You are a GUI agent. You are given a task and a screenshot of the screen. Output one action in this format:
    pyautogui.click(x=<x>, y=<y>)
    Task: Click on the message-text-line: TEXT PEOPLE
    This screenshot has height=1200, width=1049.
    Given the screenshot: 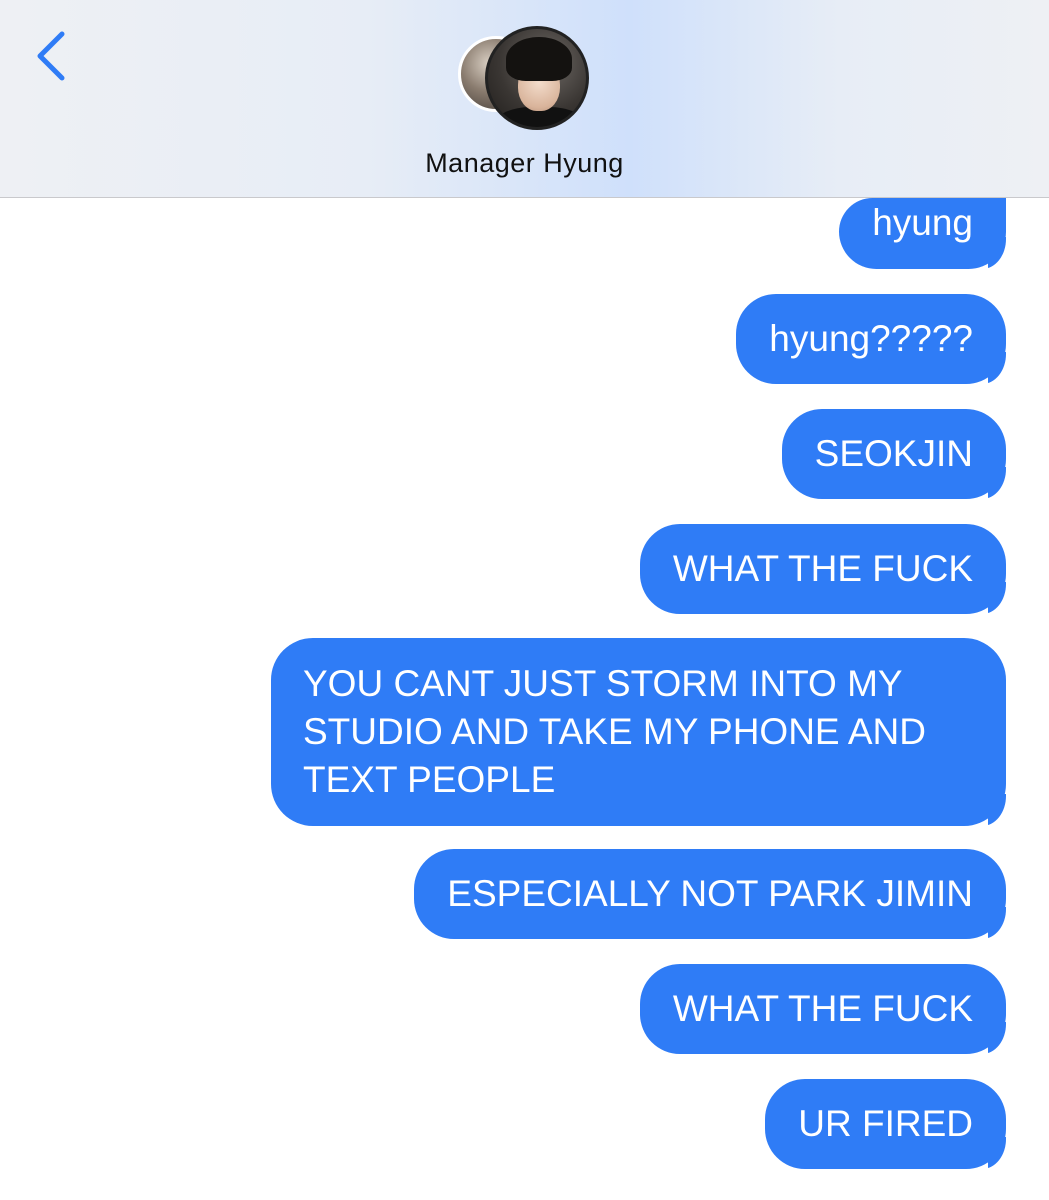 What is the action you would take?
    pyautogui.click(x=429, y=779)
    